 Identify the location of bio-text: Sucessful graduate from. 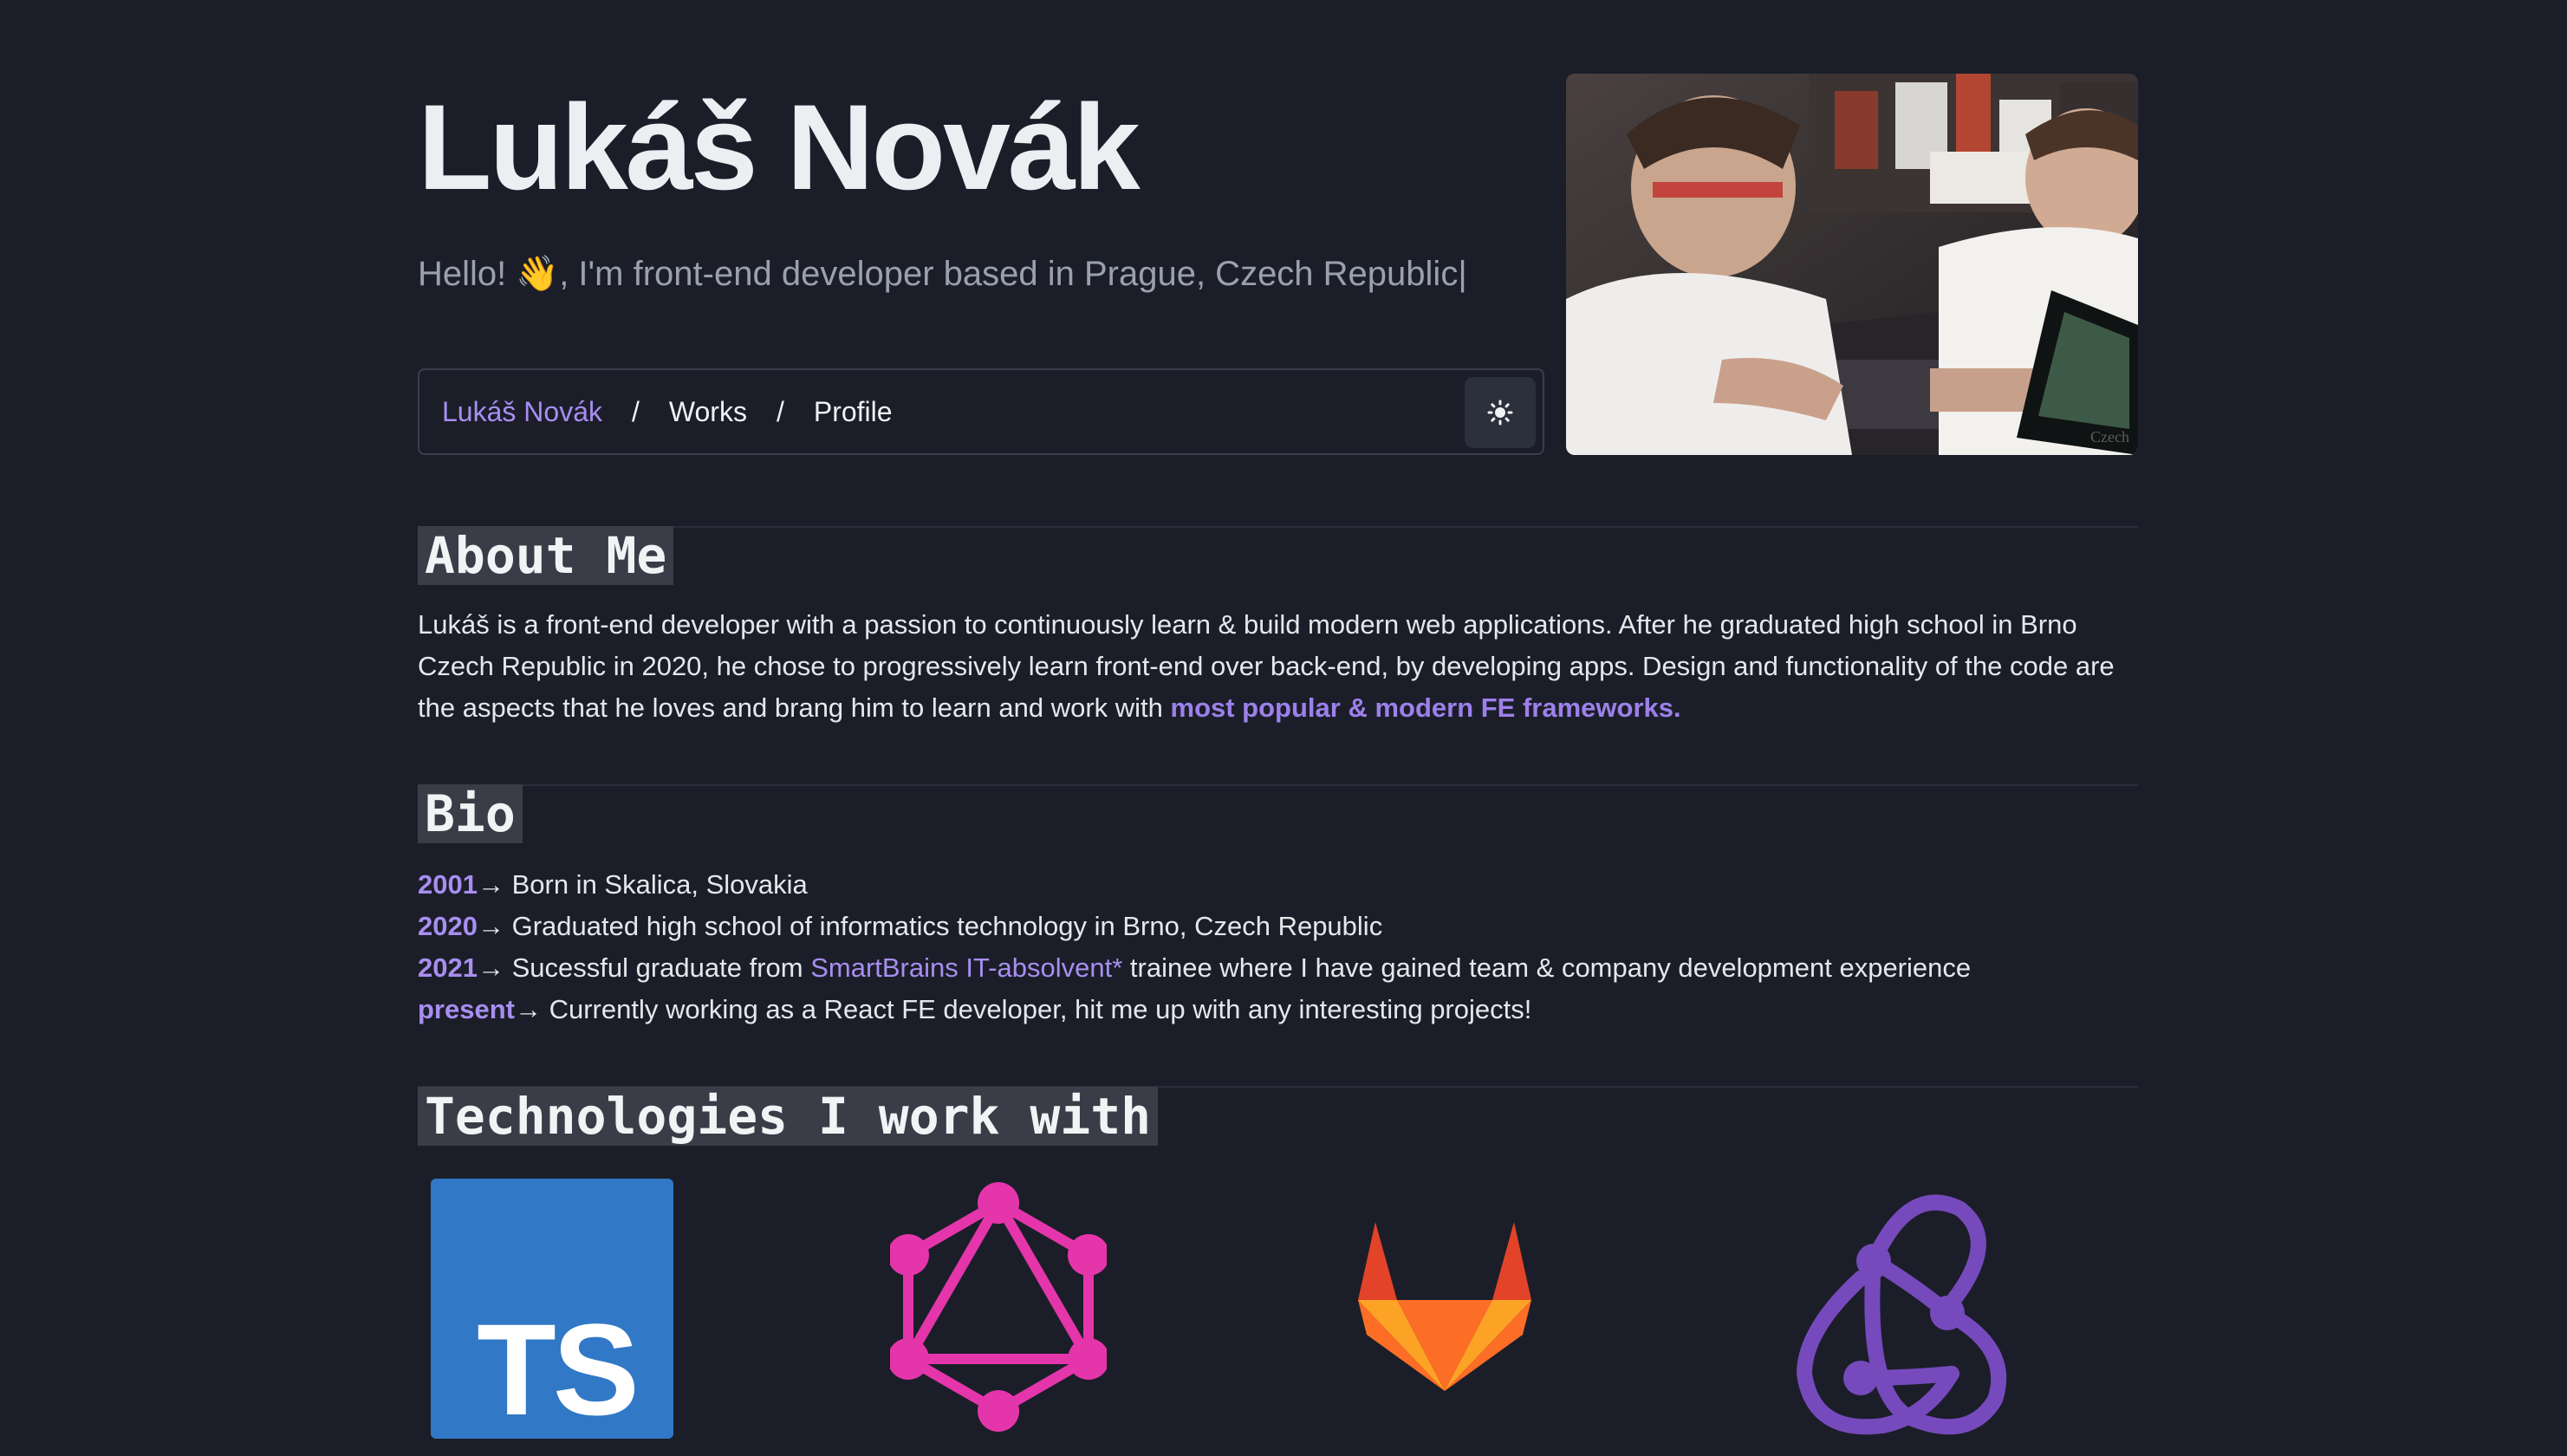
(657, 967).